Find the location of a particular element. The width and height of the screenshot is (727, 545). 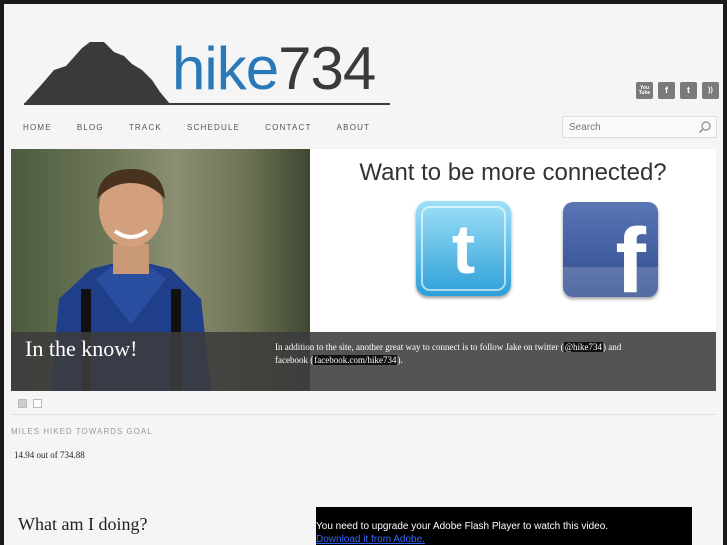

nav-contact: CONTACT is located at coordinates (288, 127).